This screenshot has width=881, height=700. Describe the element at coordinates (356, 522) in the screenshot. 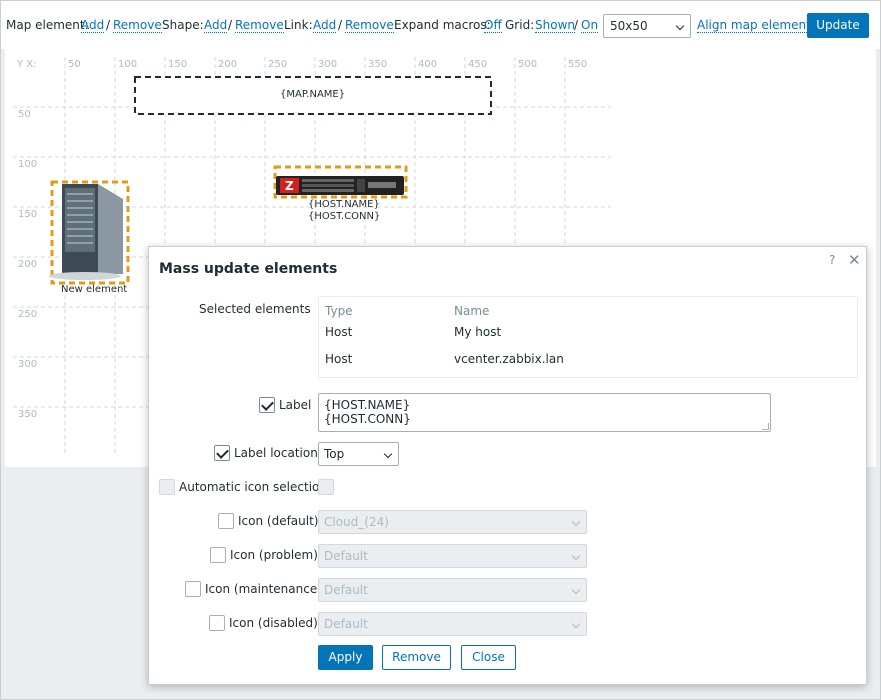

I see `icon-default-value: Cloud_(24)` at that location.